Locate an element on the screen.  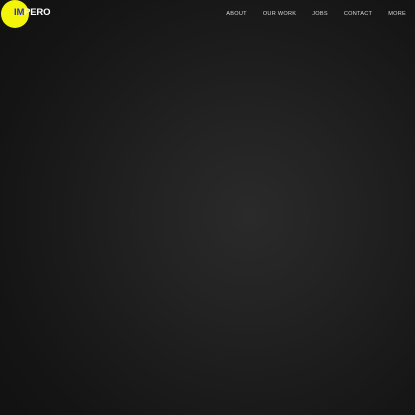
logo-text-highlight: IM is located at coordinates (19, 12).